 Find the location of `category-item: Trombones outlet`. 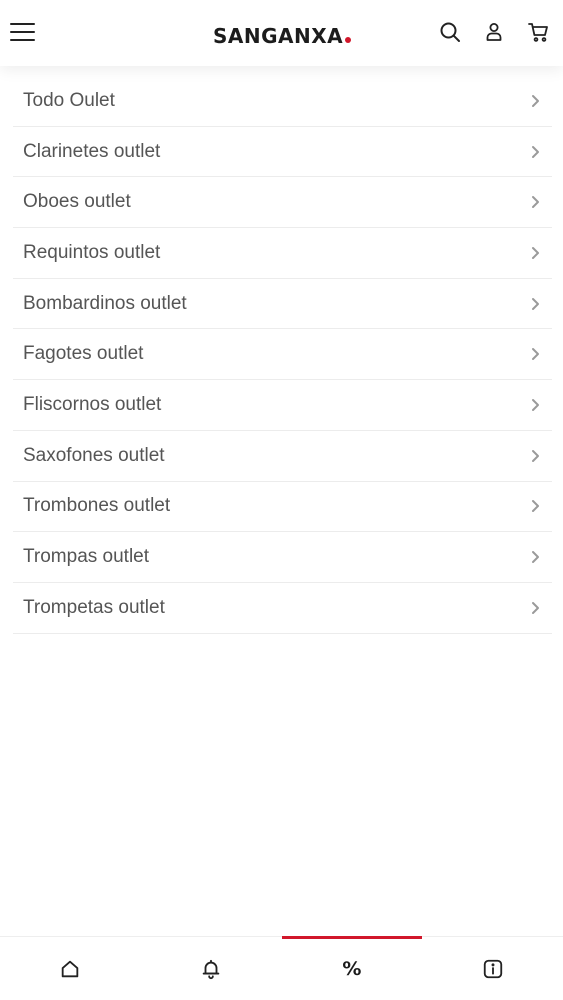

category-item: Trombones outlet is located at coordinates (282, 507).